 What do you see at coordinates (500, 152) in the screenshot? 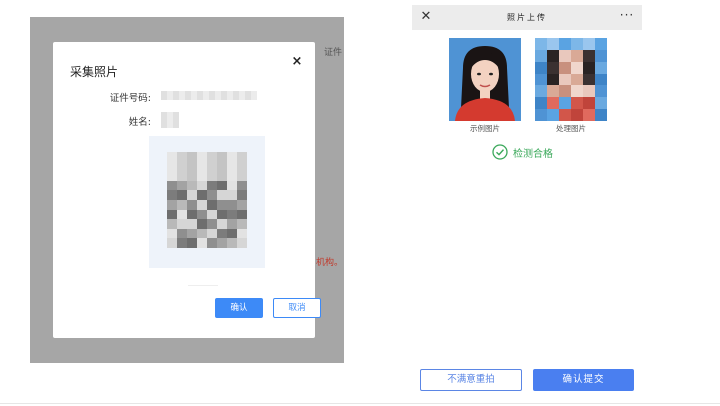
I see `check-circle-icon` at bounding box center [500, 152].